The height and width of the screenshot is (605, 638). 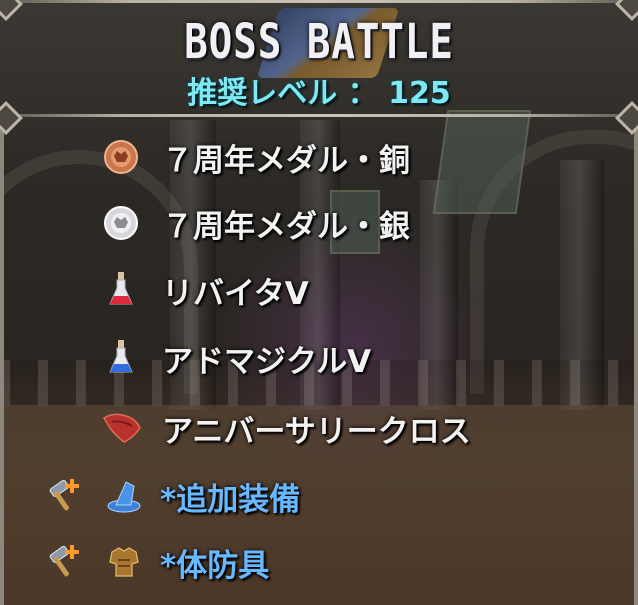 What do you see at coordinates (235, 294) in the screenshot?
I see `reward-item-label: リバイタV` at bounding box center [235, 294].